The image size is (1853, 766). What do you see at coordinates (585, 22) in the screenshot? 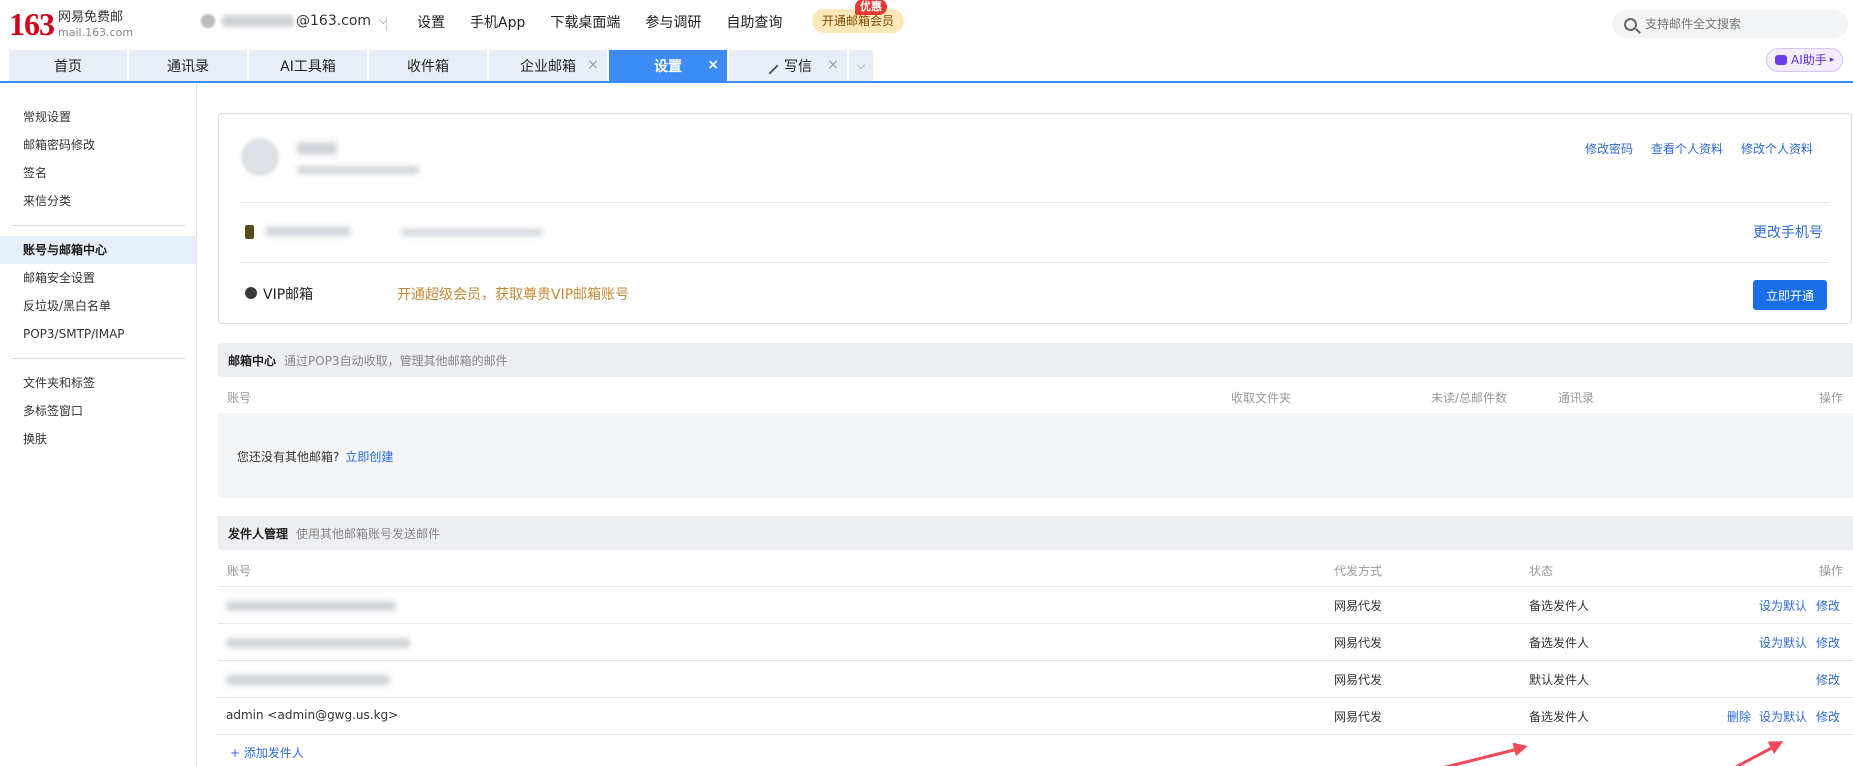
I see `nav-desktop-download: 下载桌面端` at bounding box center [585, 22].